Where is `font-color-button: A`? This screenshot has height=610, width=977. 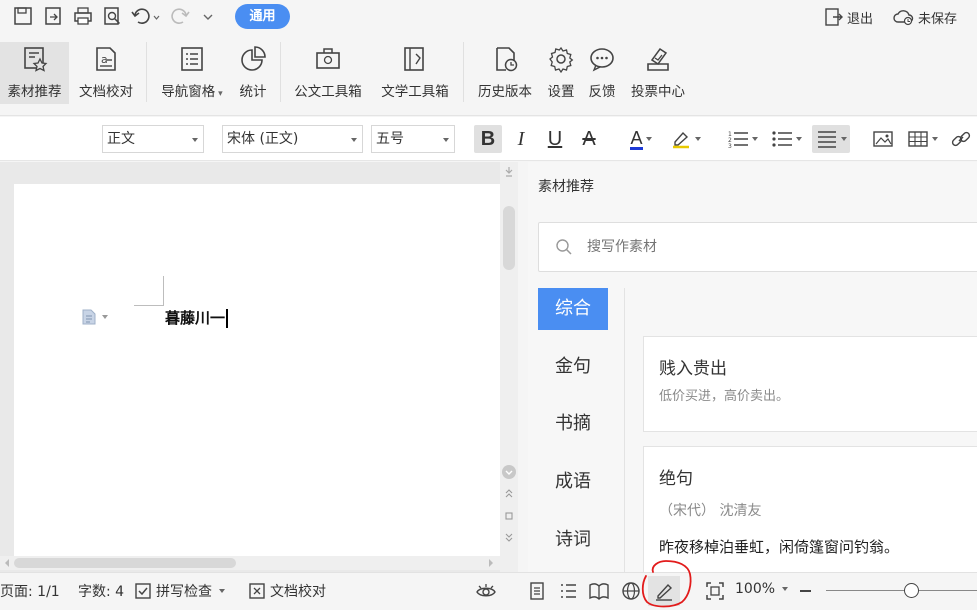
font-color-button: A is located at coordinates (641, 139).